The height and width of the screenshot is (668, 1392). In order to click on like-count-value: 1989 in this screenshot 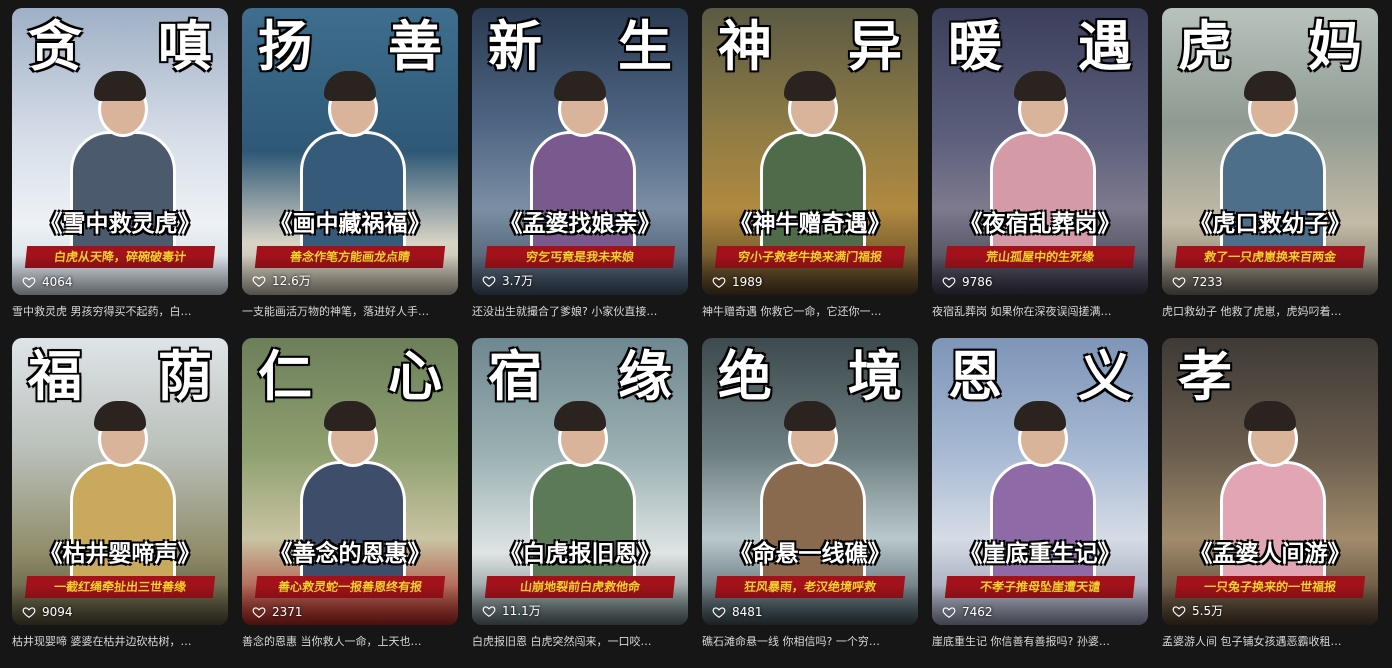, I will do `click(747, 282)`.